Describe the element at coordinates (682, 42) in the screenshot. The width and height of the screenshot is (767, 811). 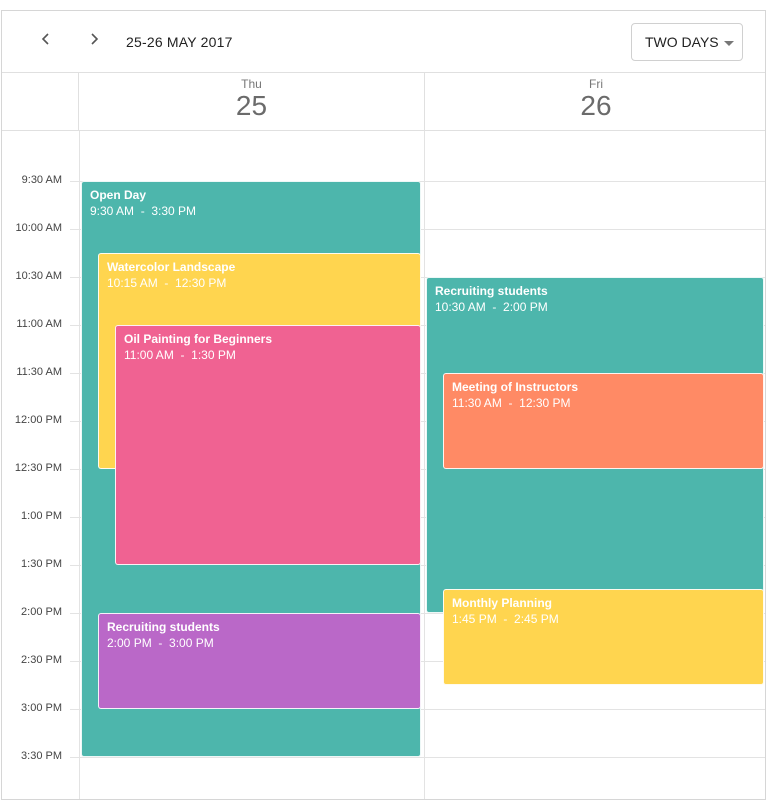
I see `view-selector-value: TWO DAYS` at that location.